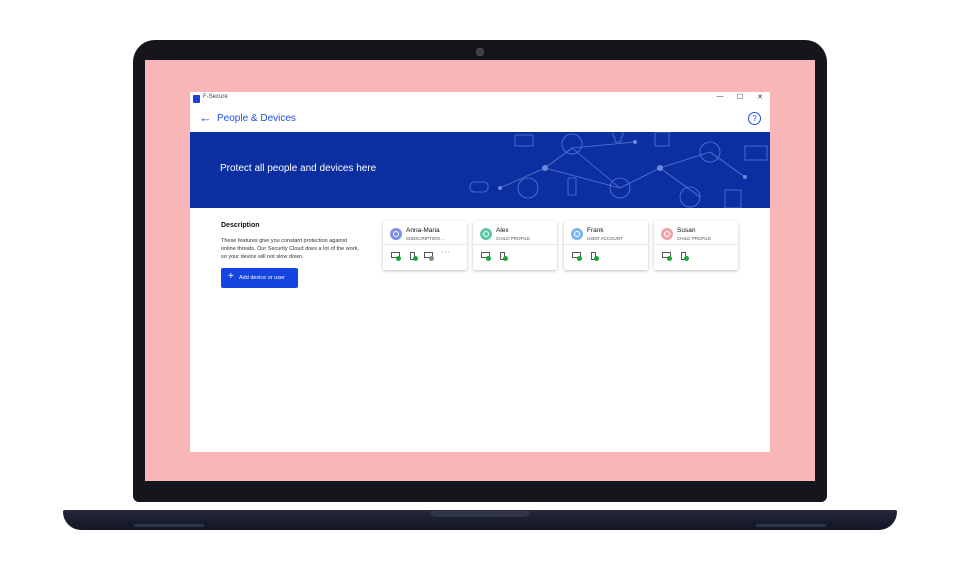 This screenshot has height=577, width=960. Describe the element at coordinates (595, 230) in the screenshot. I see `profile-name: Frank` at that location.